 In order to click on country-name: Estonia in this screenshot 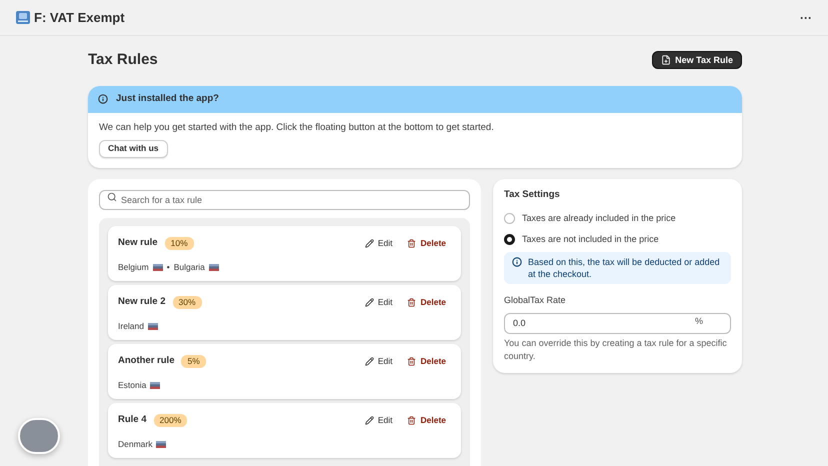, I will do `click(132, 385)`.